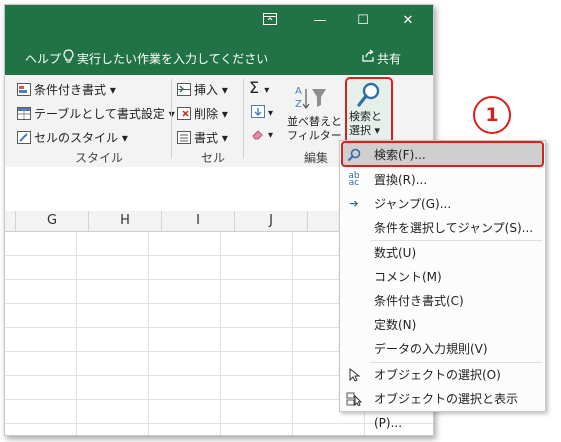  I want to click on share-button: 共有, so click(389, 58).